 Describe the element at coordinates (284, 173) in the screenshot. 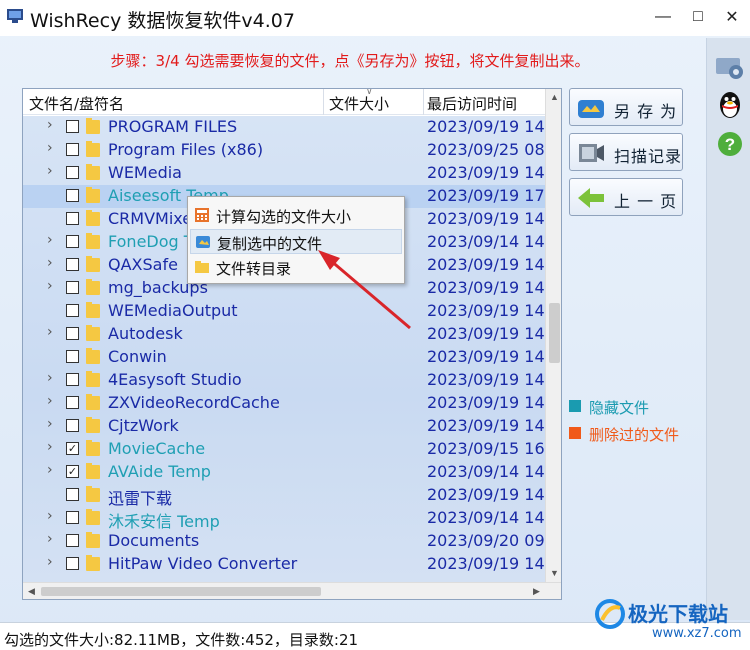

I see `table-row: › WEMedia 2023/09/19 14:2` at that location.